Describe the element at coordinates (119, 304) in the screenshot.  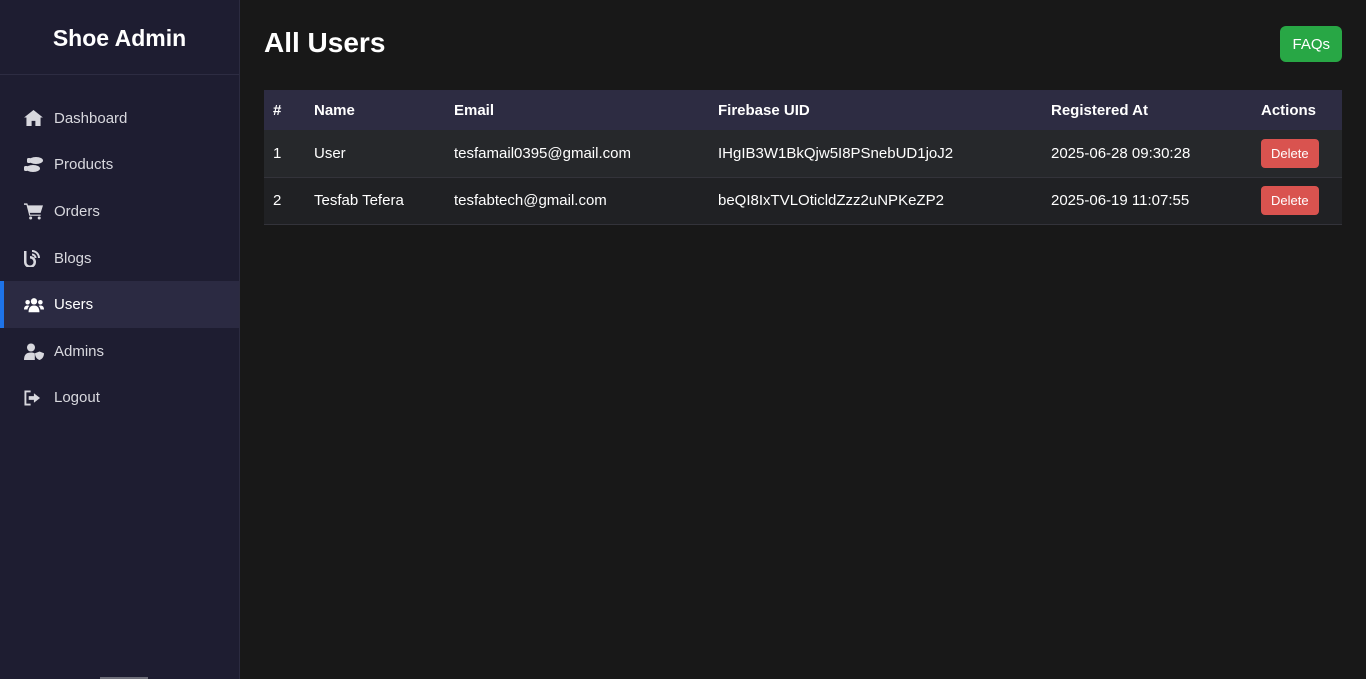
I see `sidebar-item-users: Users` at that location.